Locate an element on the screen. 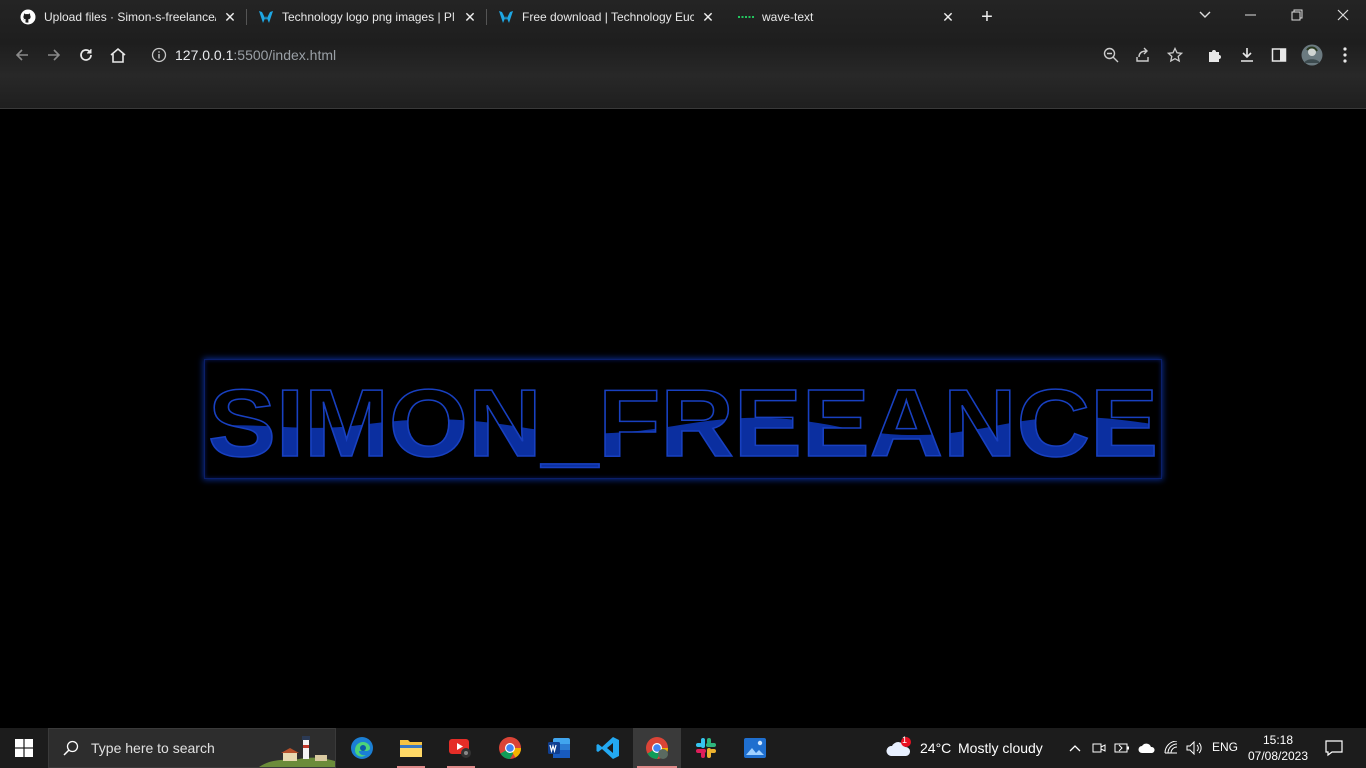 The image size is (1366, 768). word-icon is located at coordinates (559, 748).